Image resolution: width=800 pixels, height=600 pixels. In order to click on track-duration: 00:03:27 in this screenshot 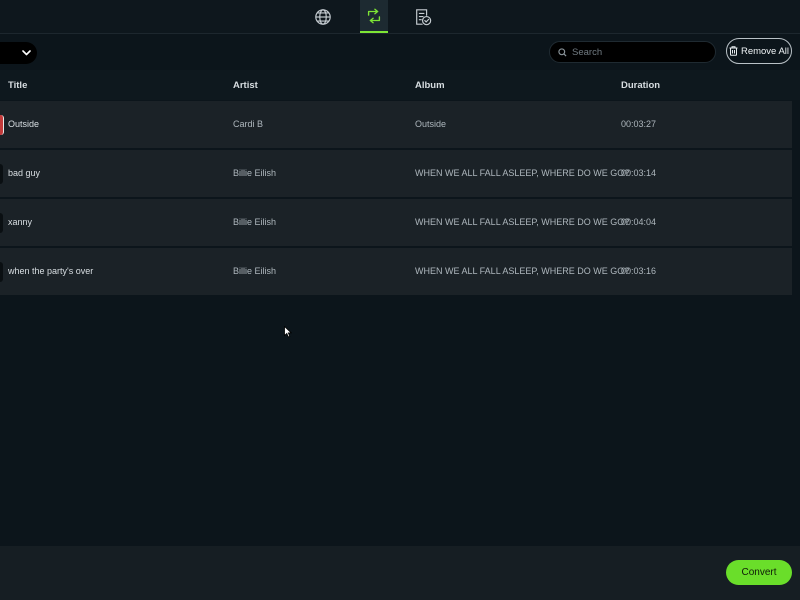, I will do `click(639, 124)`.